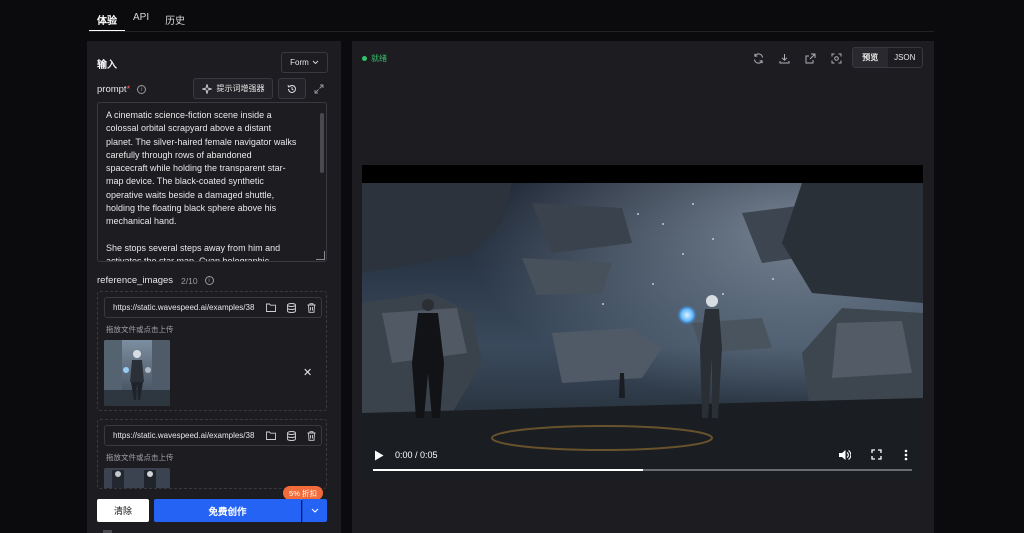 Image resolution: width=1024 pixels, height=533 pixels. I want to click on video-progress-fill, so click(508, 470).